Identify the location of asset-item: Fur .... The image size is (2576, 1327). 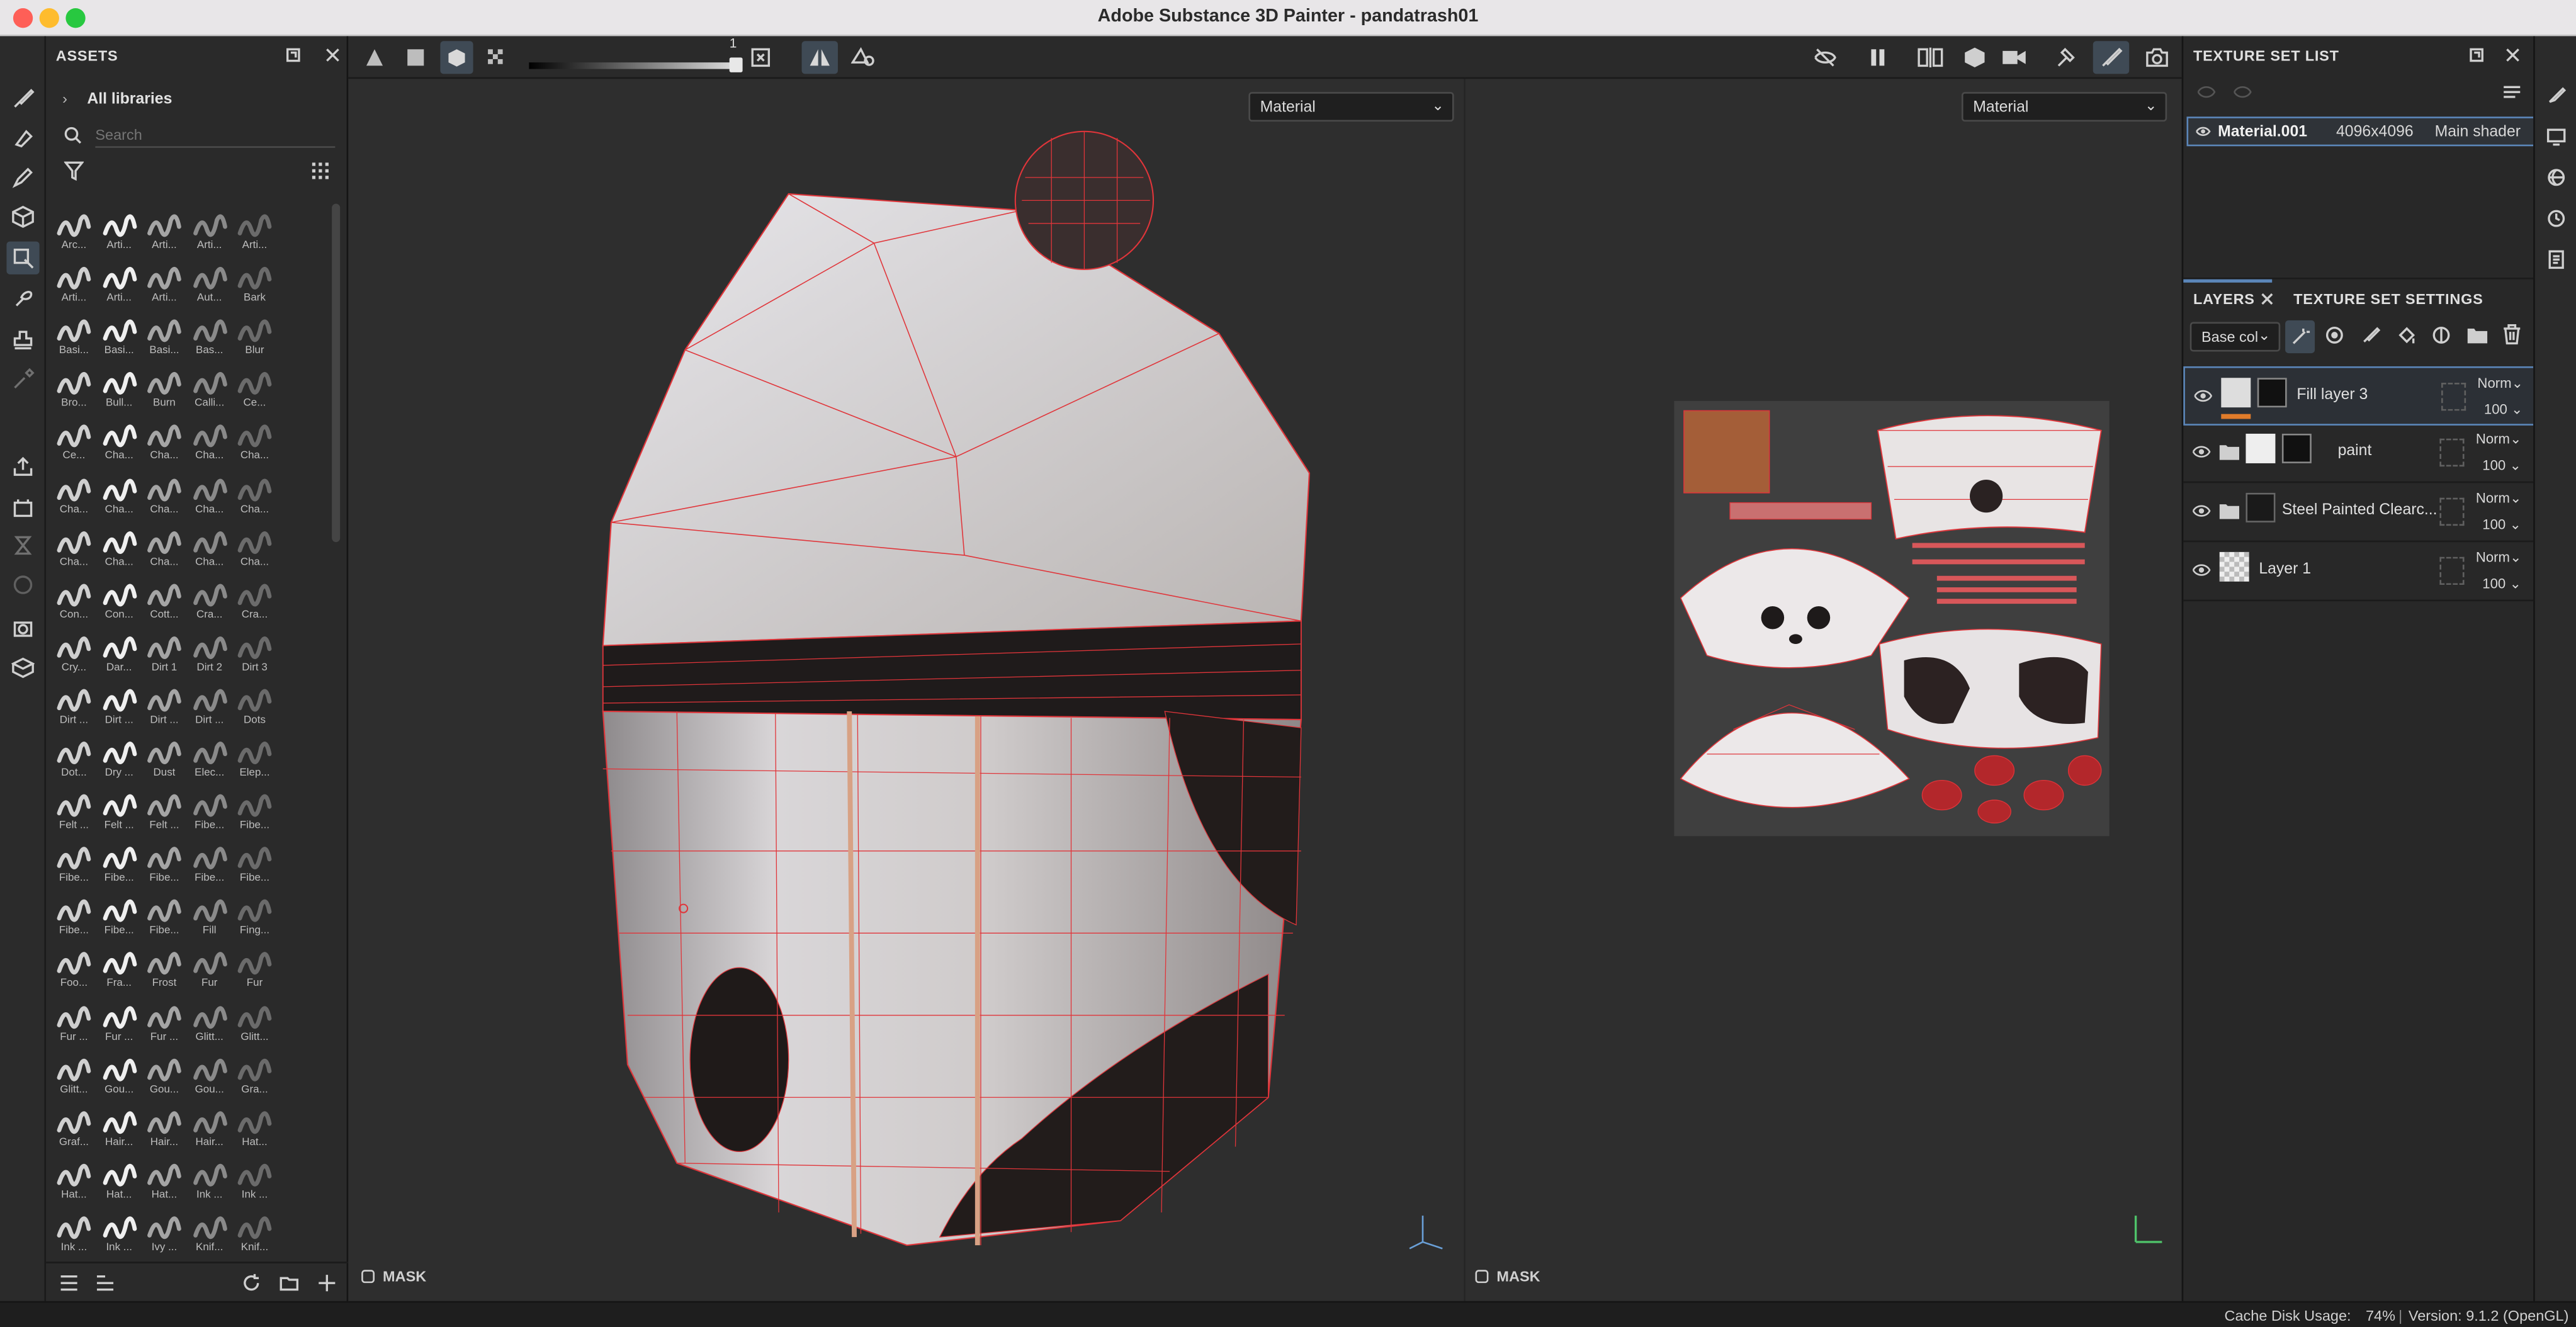
(119, 1022).